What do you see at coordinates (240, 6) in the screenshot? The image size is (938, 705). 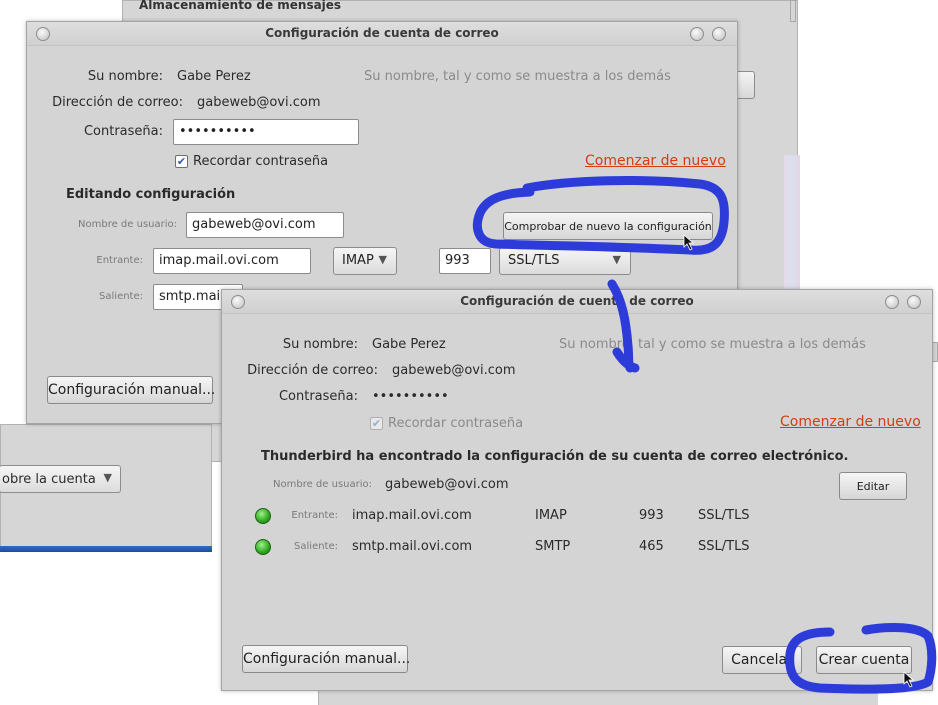 I see `background-window-title: Almacenamiento de mensajes` at bounding box center [240, 6].